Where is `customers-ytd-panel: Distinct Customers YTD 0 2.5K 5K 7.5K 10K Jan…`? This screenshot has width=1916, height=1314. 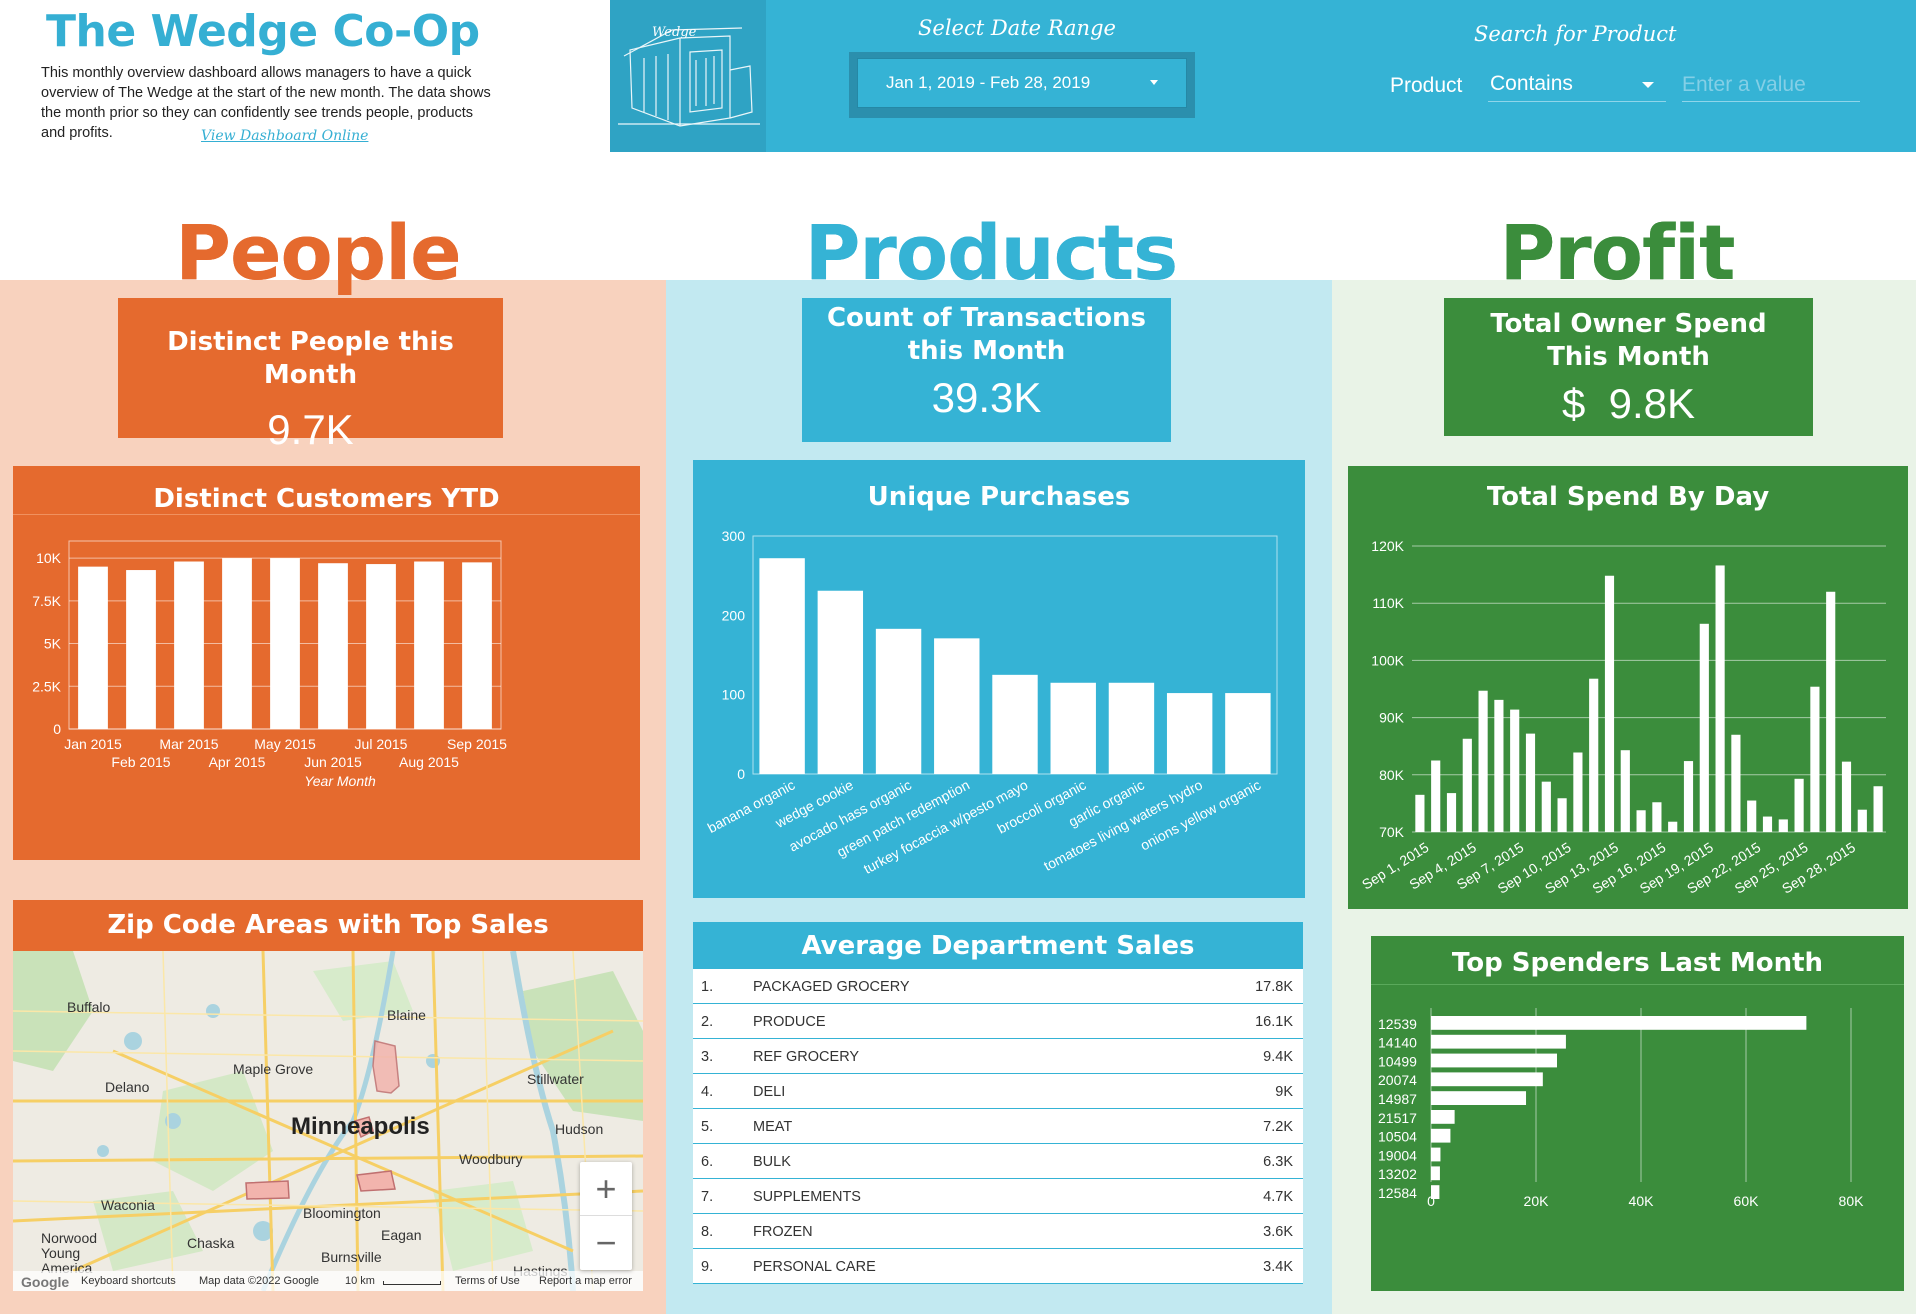
customers-ytd-panel: Distinct Customers YTD 0 2.5K 5K 7.5K 10K Jan… is located at coordinates (326, 663).